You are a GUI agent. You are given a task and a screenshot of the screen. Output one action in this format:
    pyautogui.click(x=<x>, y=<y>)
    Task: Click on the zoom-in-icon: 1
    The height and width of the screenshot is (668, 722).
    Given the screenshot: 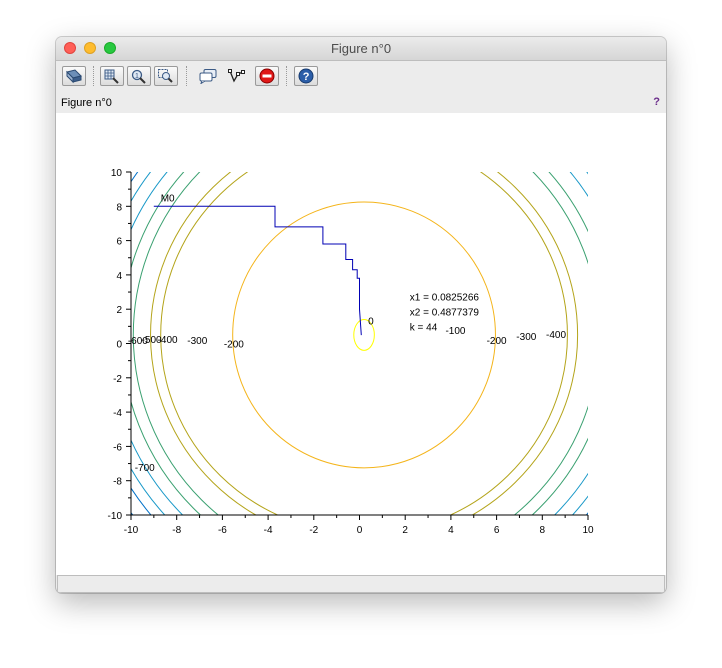 What is the action you would take?
    pyautogui.click(x=138, y=76)
    